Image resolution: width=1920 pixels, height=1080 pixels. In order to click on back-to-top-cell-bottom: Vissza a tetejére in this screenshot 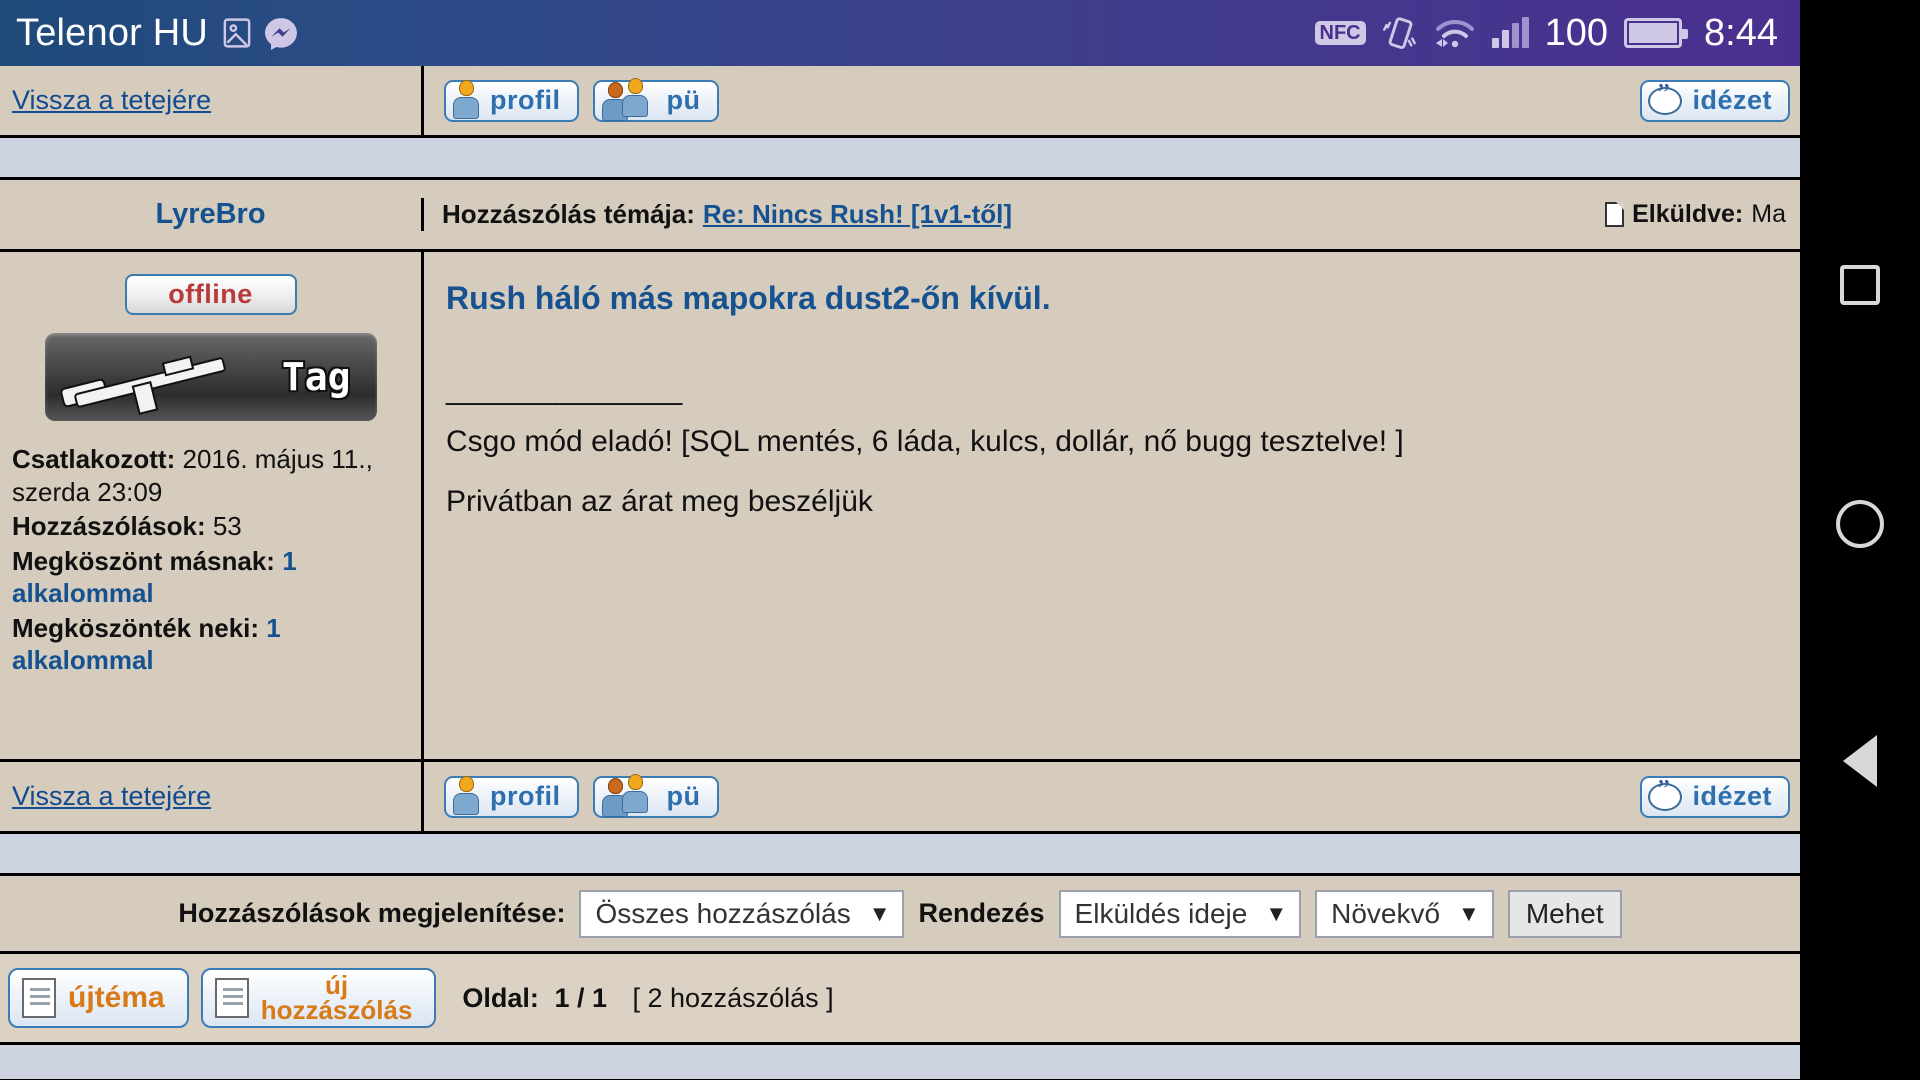, I will do `click(212, 796)`.